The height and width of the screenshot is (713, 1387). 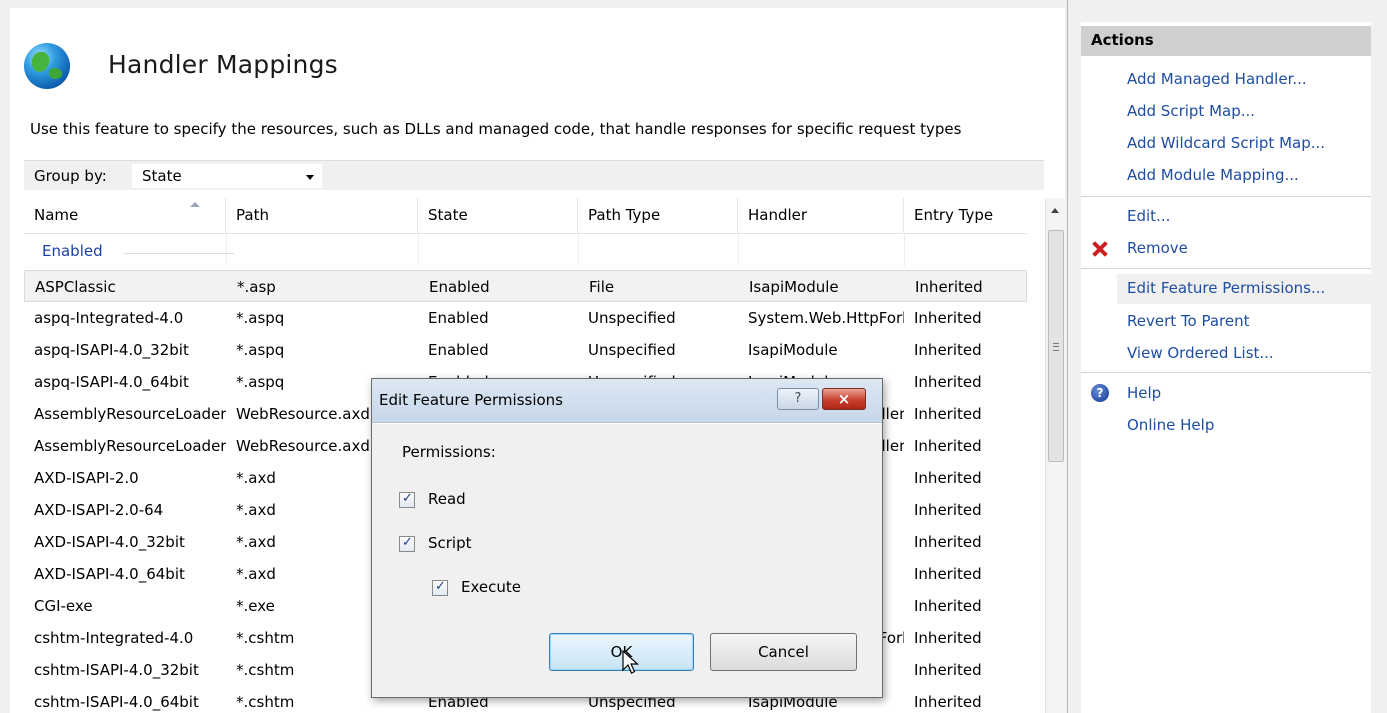 I want to click on help-icon: ?, so click(x=1100, y=393).